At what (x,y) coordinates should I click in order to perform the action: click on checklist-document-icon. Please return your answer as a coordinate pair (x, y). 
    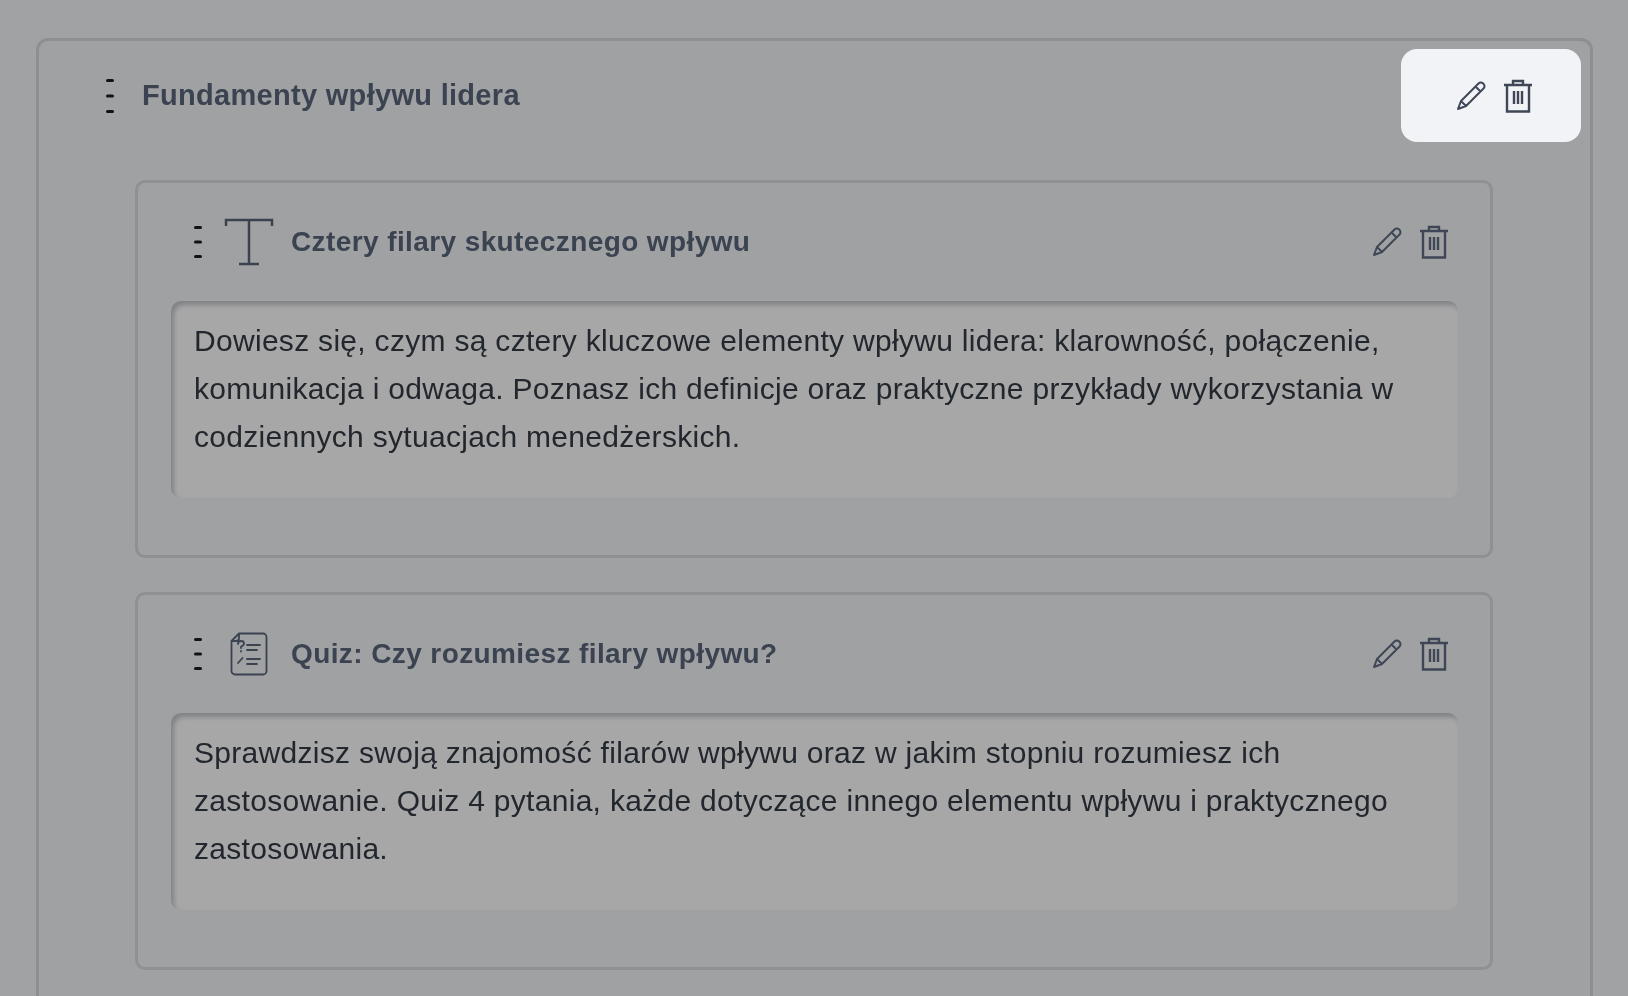
    Looking at the image, I should click on (249, 654).